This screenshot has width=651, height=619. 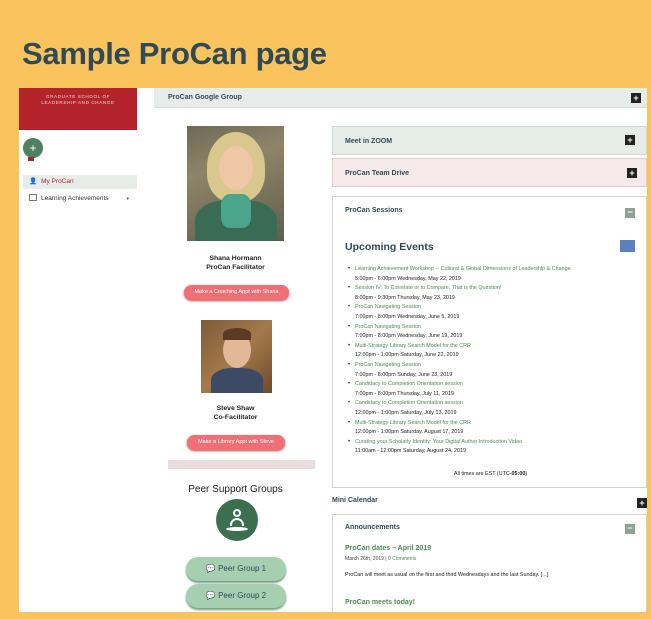 I want to click on drive-panel-header: ProCan Team Drive, so click(x=489, y=172).